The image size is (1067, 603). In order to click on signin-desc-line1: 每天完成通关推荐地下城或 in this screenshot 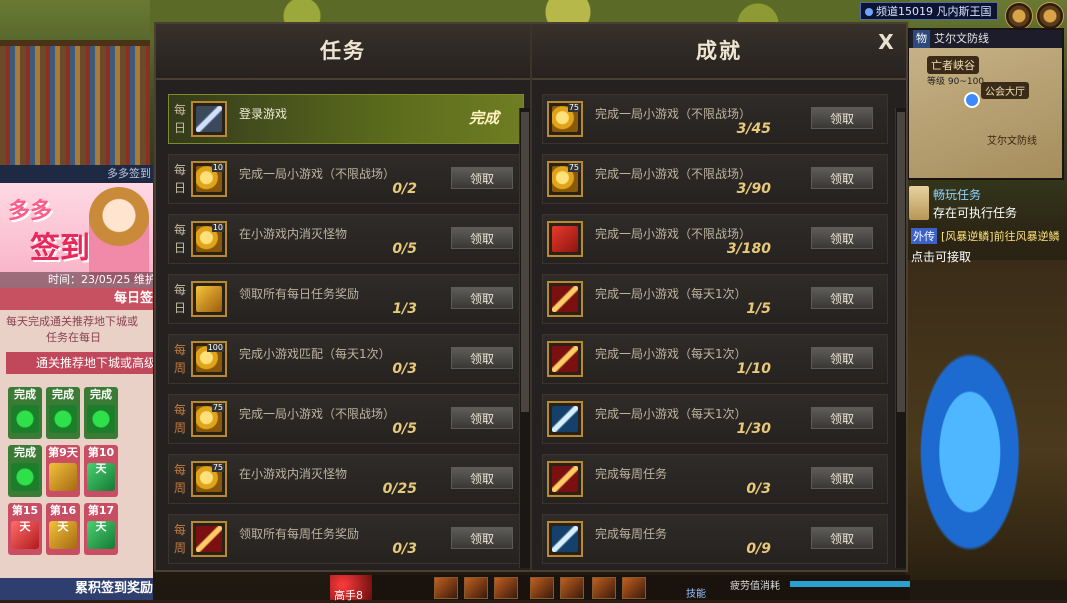, I will do `click(72, 321)`.